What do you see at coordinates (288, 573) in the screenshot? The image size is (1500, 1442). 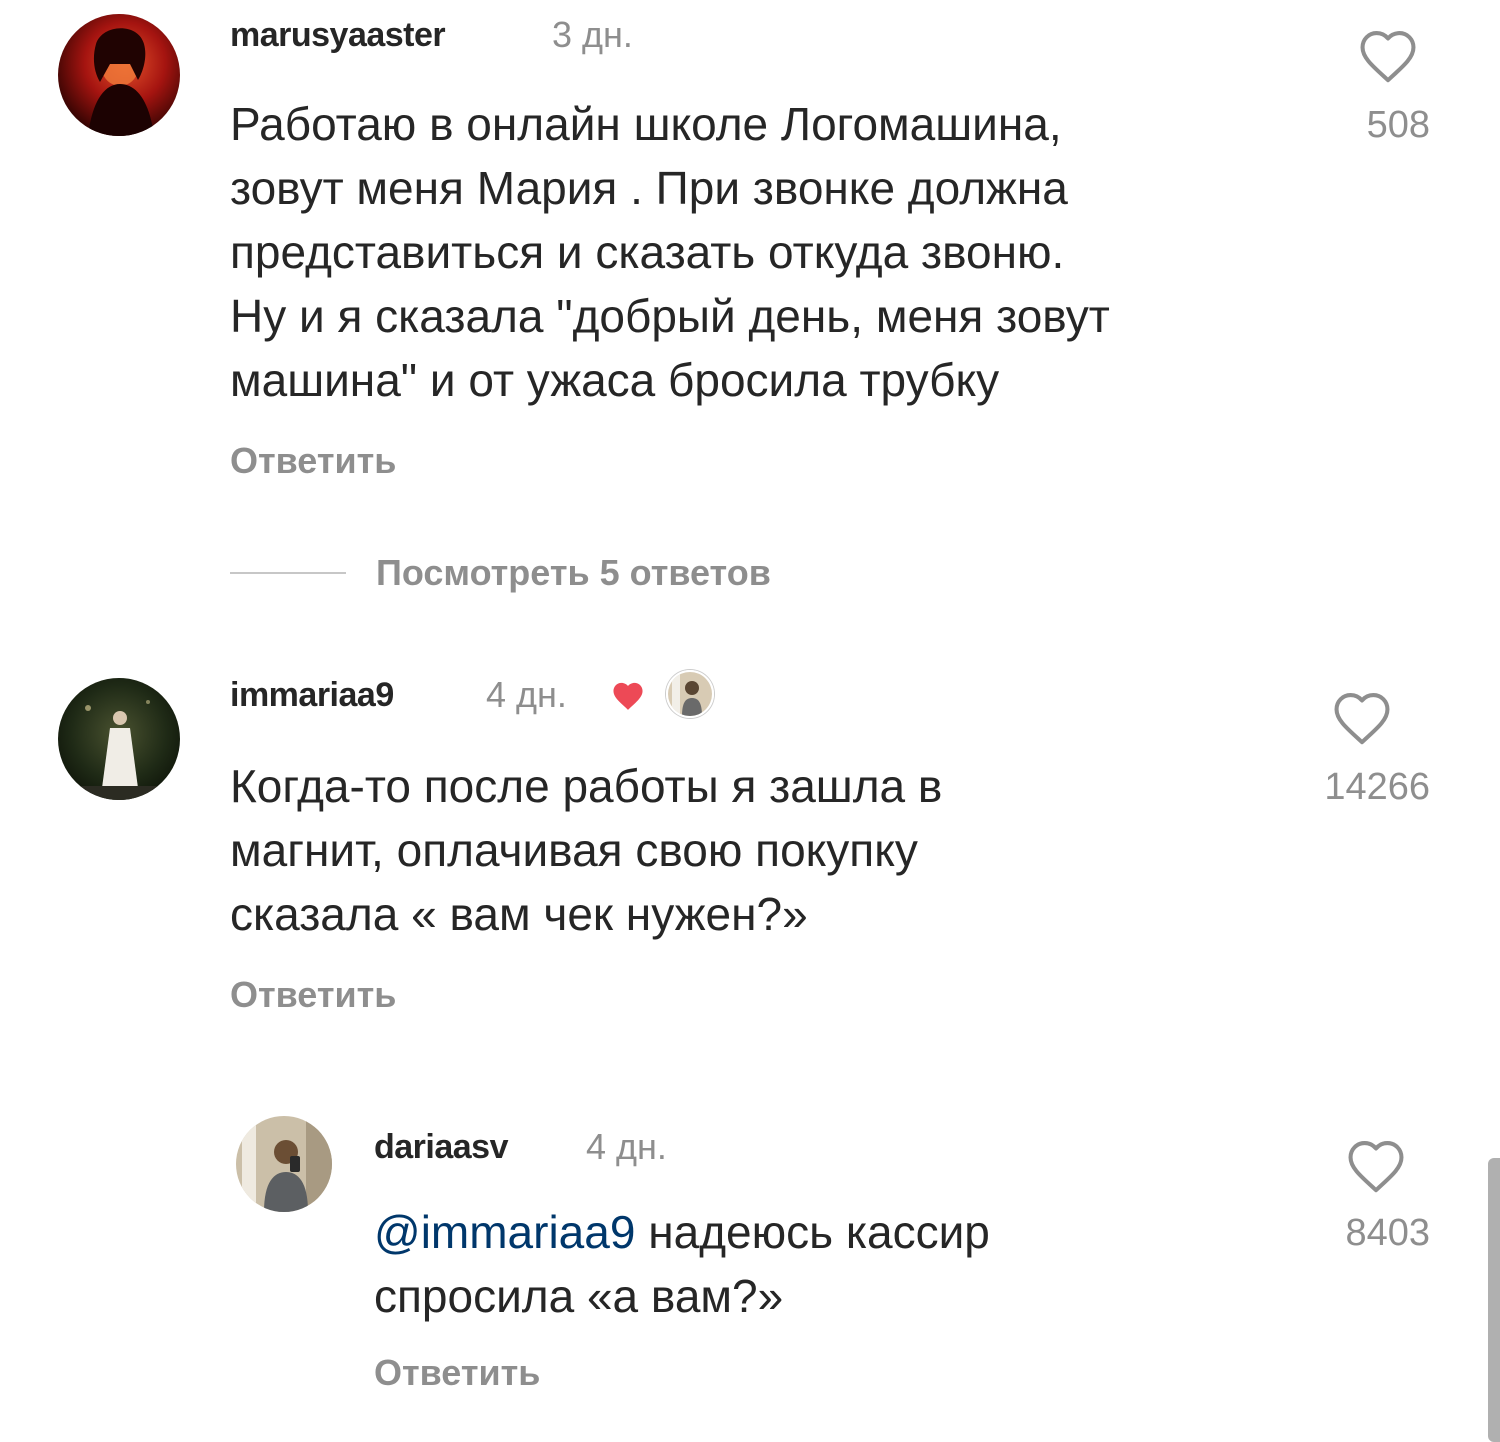 I see `divider-line` at bounding box center [288, 573].